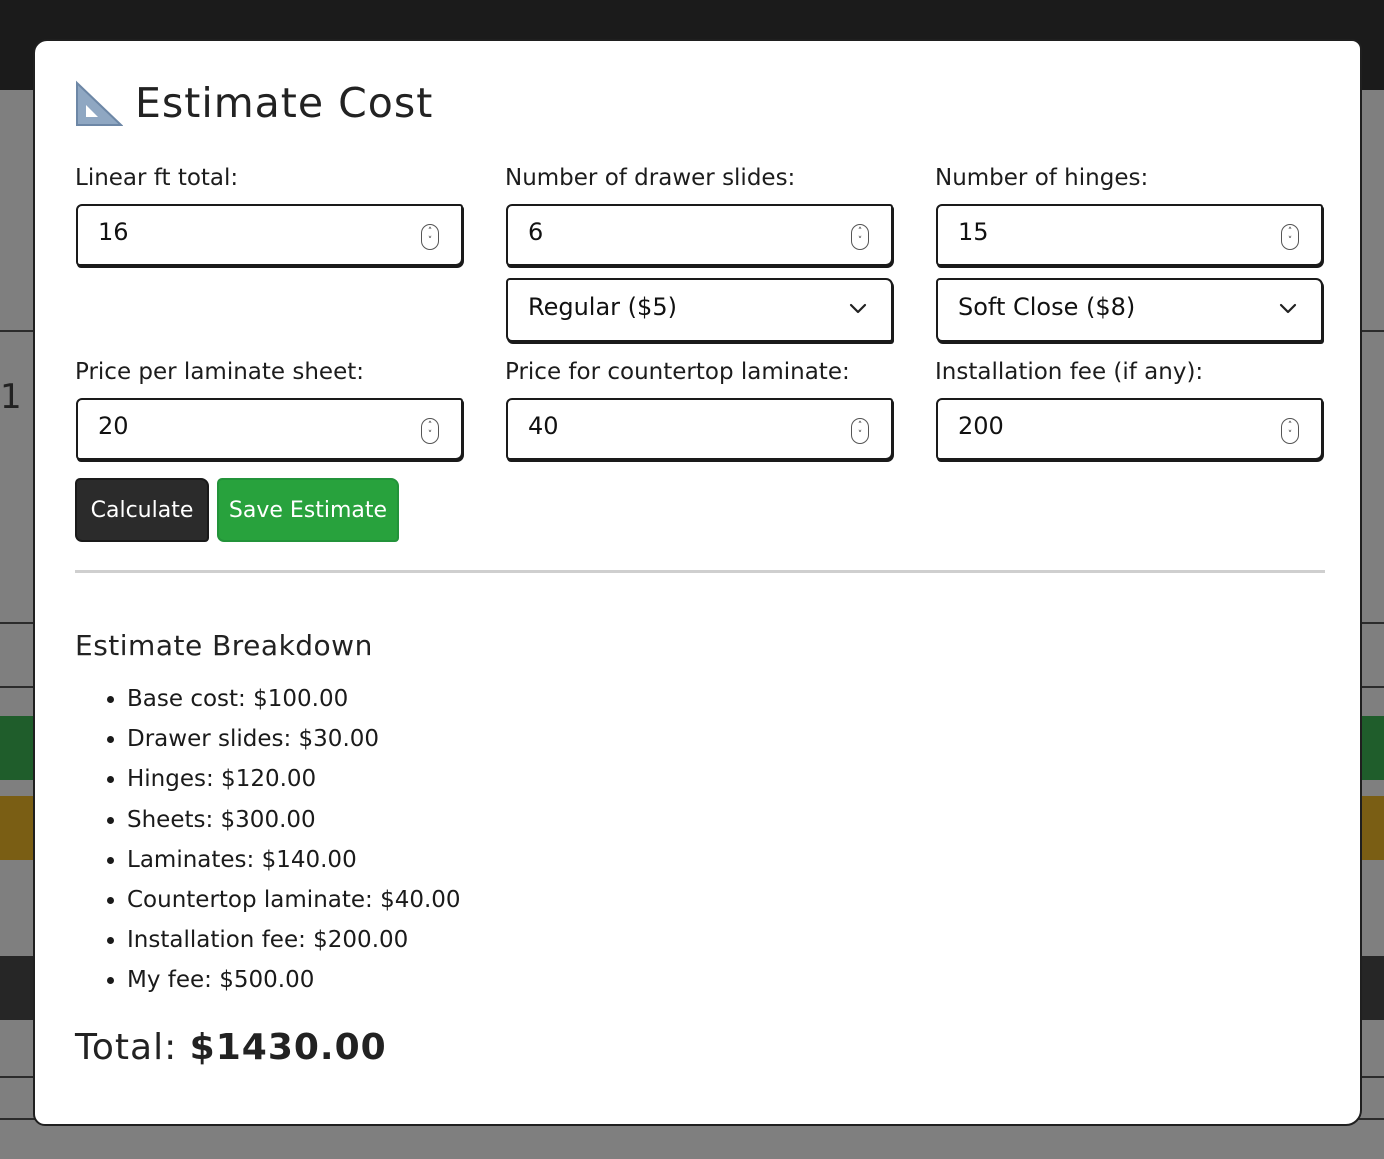  What do you see at coordinates (294, 900) in the screenshot?
I see `list-item: Countertop laminate: $40.00` at bounding box center [294, 900].